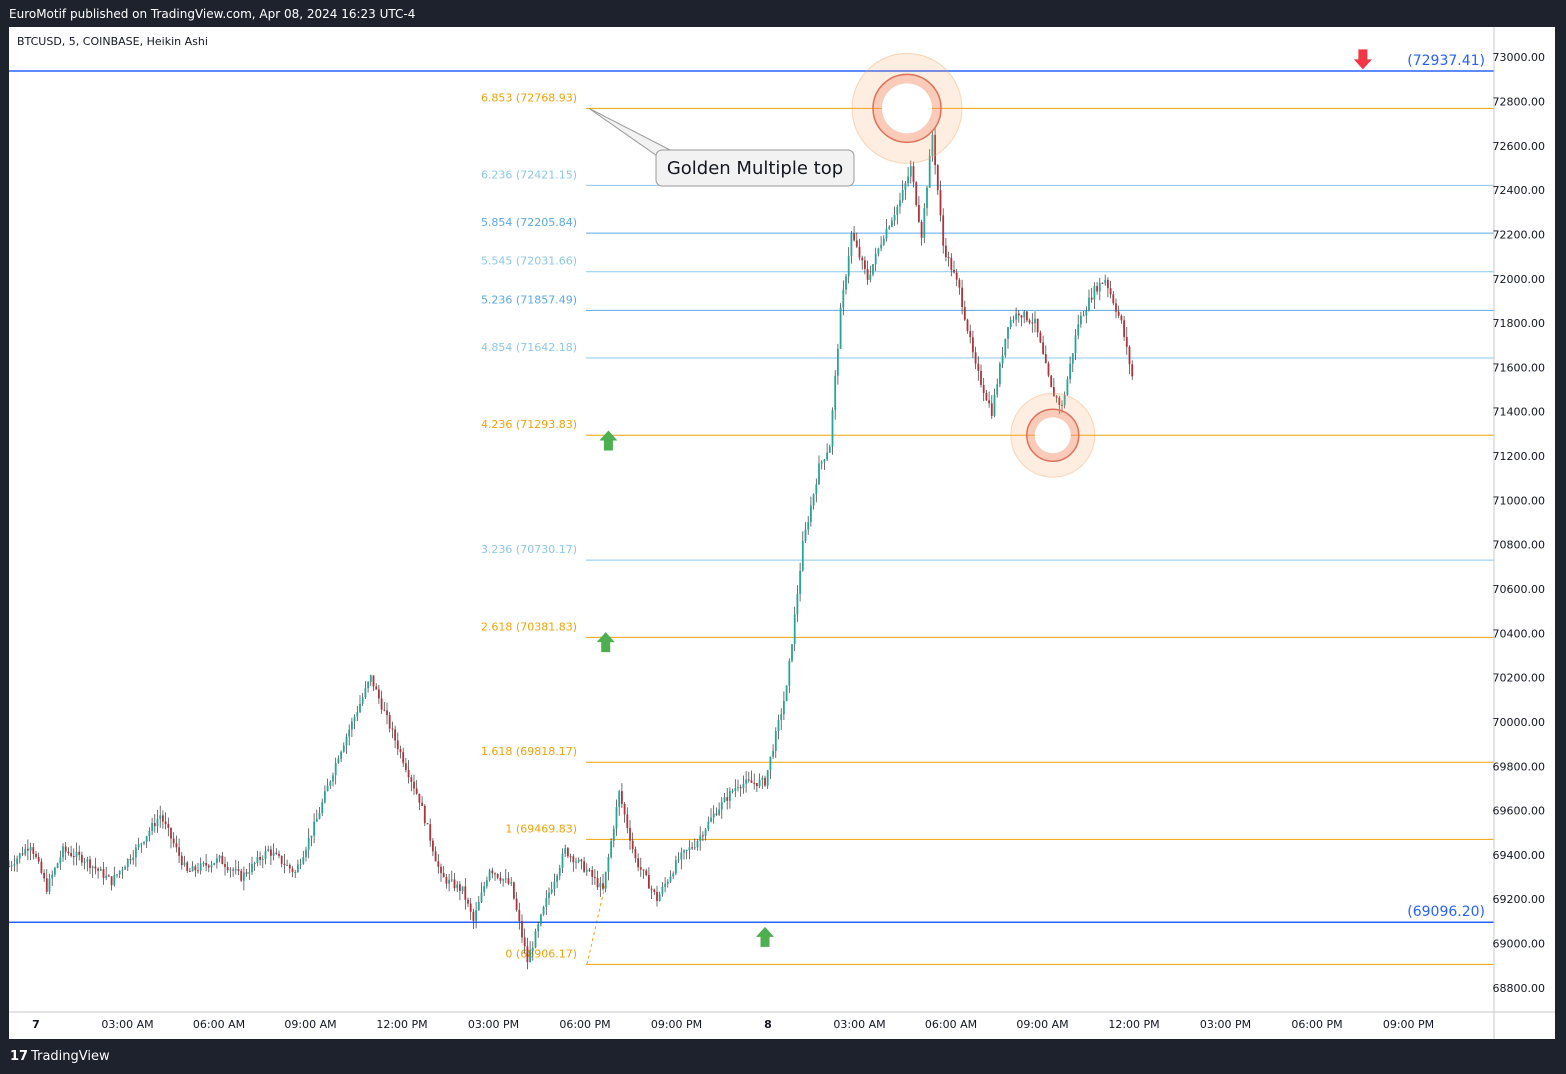 This screenshot has width=1566, height=1074. What do you see at coordinates (783, 1056) in the screenshot?
I see `footer-bar: 17 TradingView` at bounding box center [783, 1056].